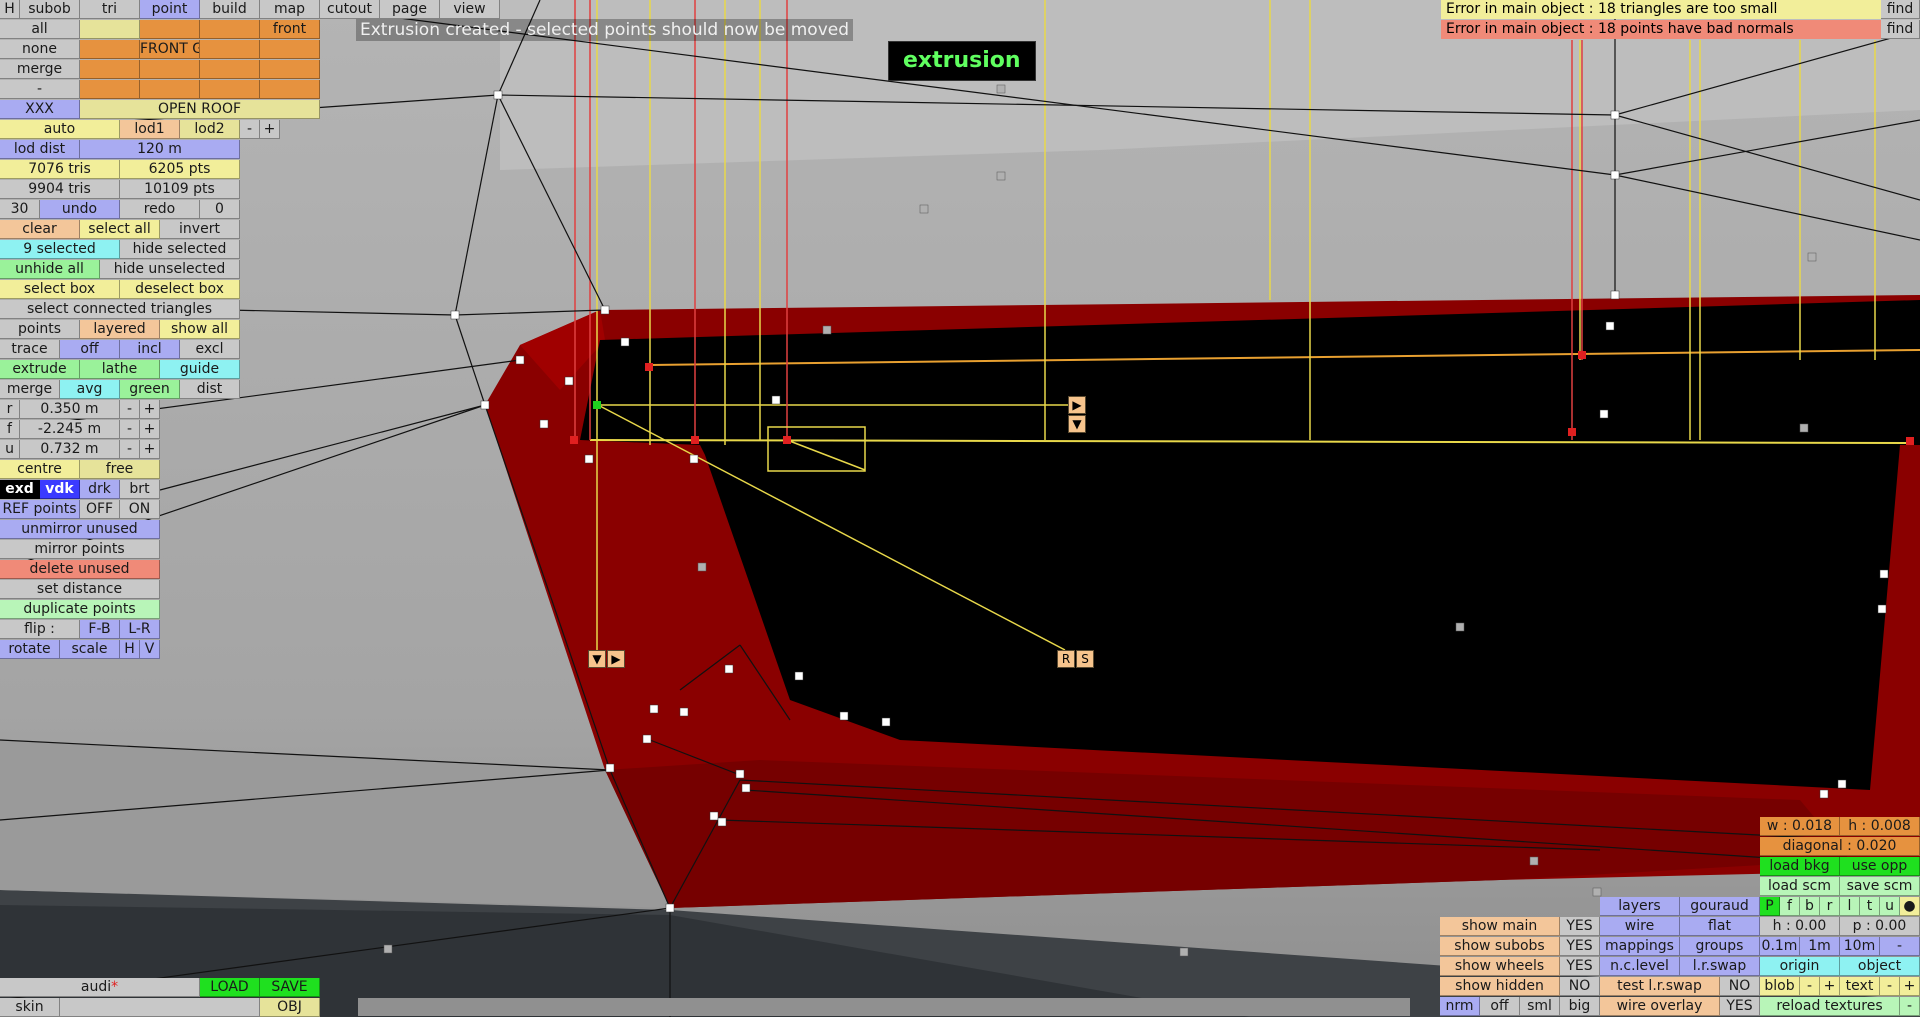 The image size is (1920, 1017). I want to click on grid-01m-button: 0.1m, so click(1780, 946).